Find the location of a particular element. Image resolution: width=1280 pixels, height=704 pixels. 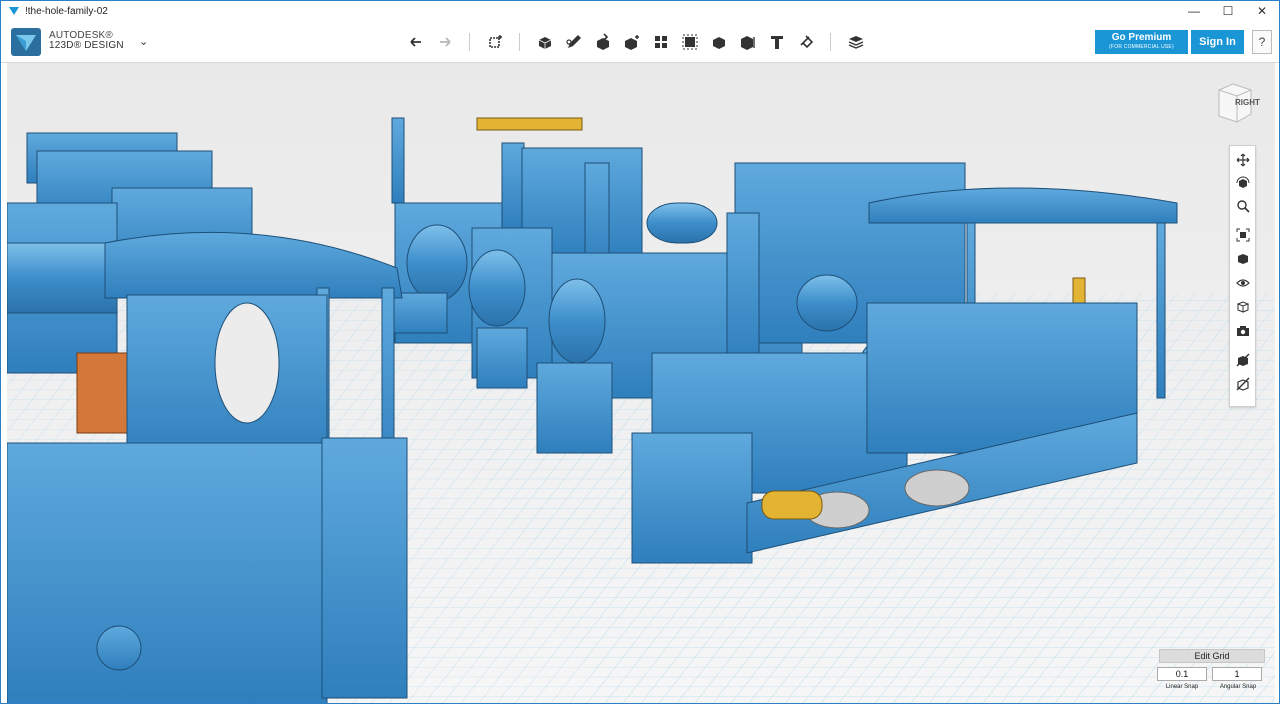

visibility-button is located at coordinates (1243, 283).